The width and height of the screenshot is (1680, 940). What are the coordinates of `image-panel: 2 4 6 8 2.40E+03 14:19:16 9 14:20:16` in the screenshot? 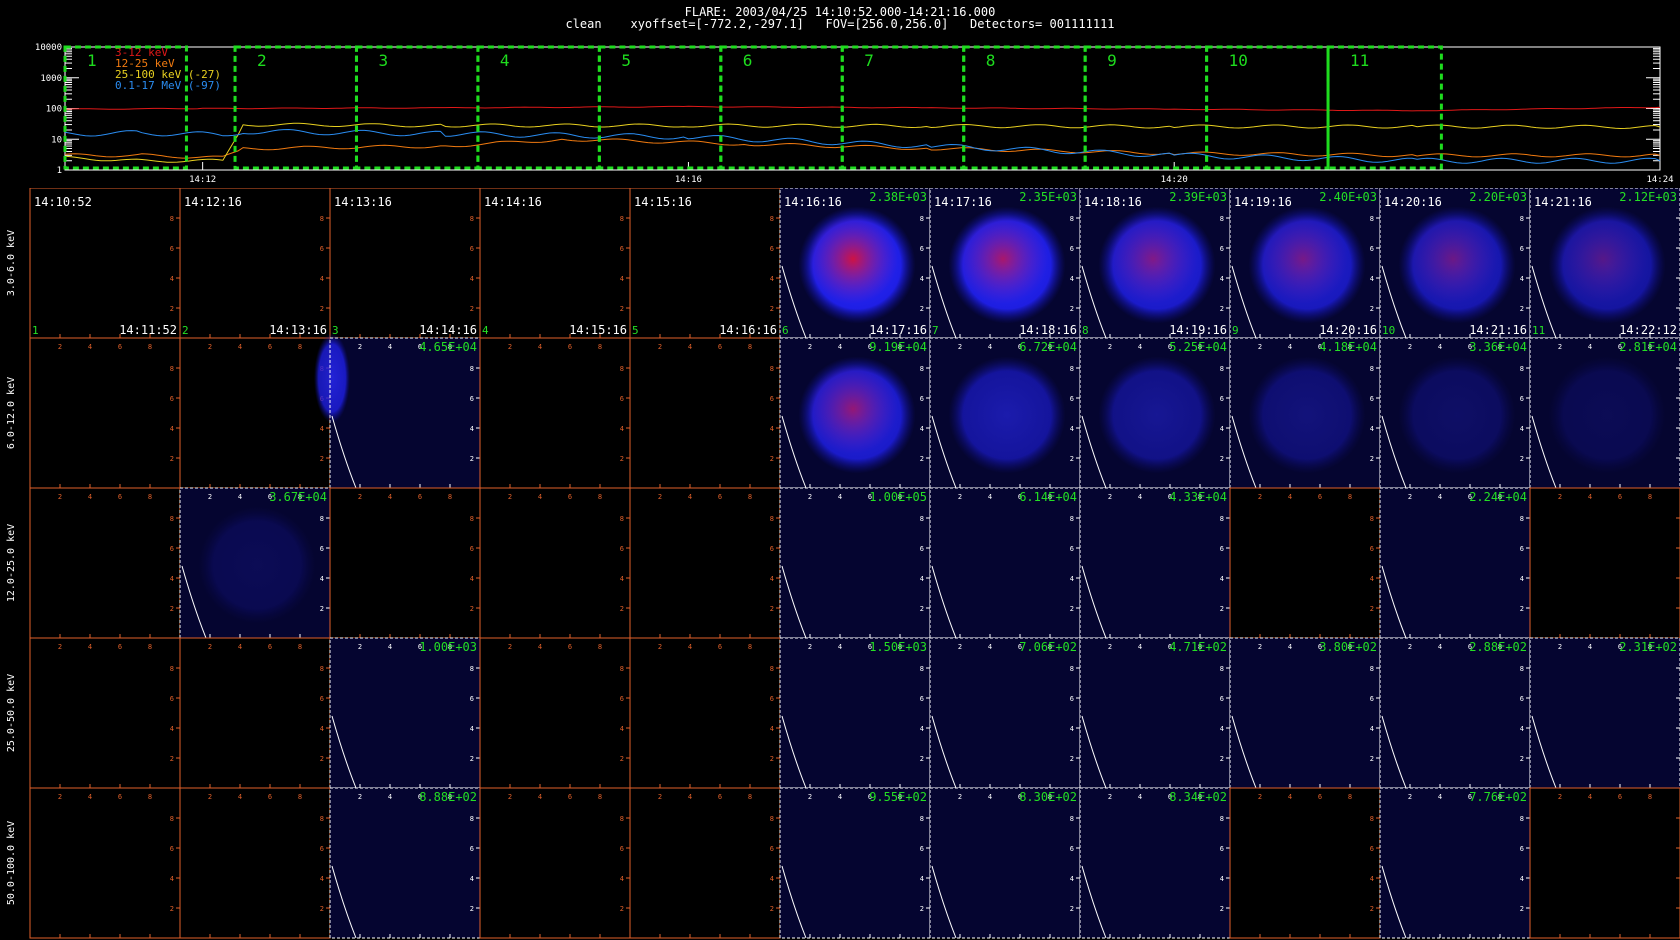 It's located at (1305, 263).